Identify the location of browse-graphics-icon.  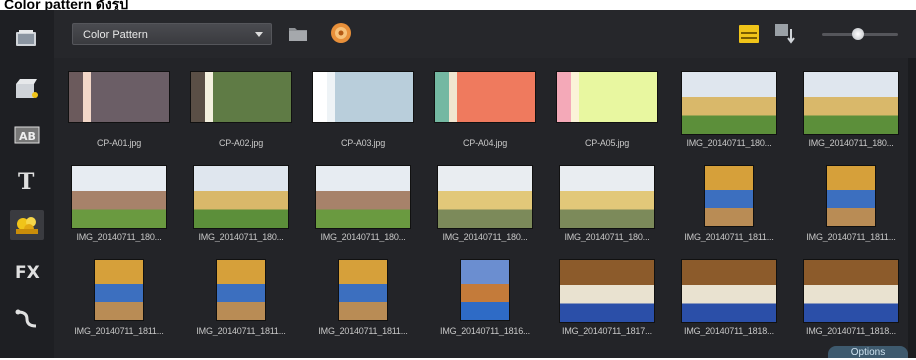
(341, 35).